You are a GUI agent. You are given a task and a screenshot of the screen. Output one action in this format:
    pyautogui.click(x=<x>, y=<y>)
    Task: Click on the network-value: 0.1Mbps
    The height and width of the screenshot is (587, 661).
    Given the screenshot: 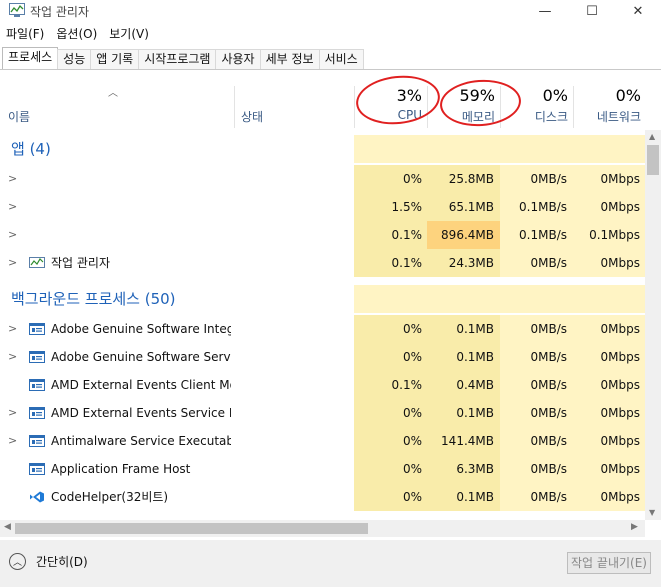 What is the action you would take?
    pyautogui.click(x=614, y=235)
    